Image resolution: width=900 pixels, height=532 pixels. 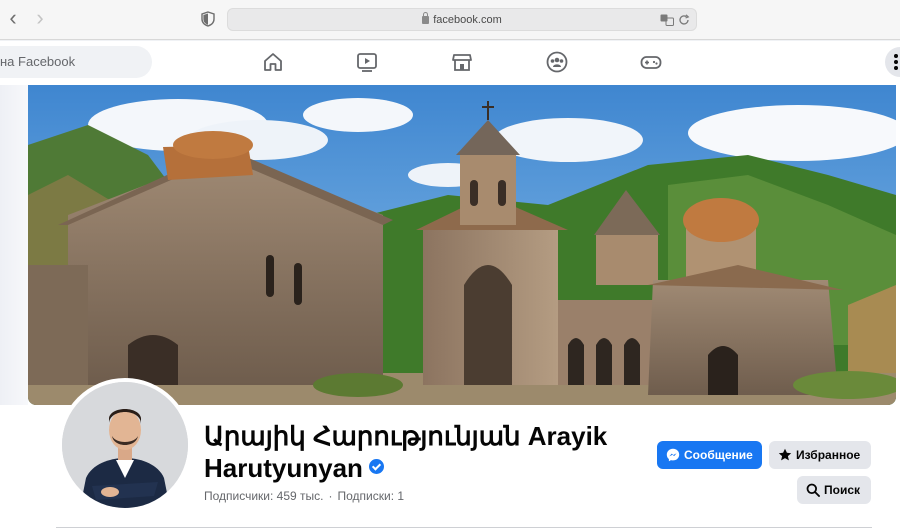 I want to click on followers-count: Подписчики: 459 тыс., so click(x=264, y=496).